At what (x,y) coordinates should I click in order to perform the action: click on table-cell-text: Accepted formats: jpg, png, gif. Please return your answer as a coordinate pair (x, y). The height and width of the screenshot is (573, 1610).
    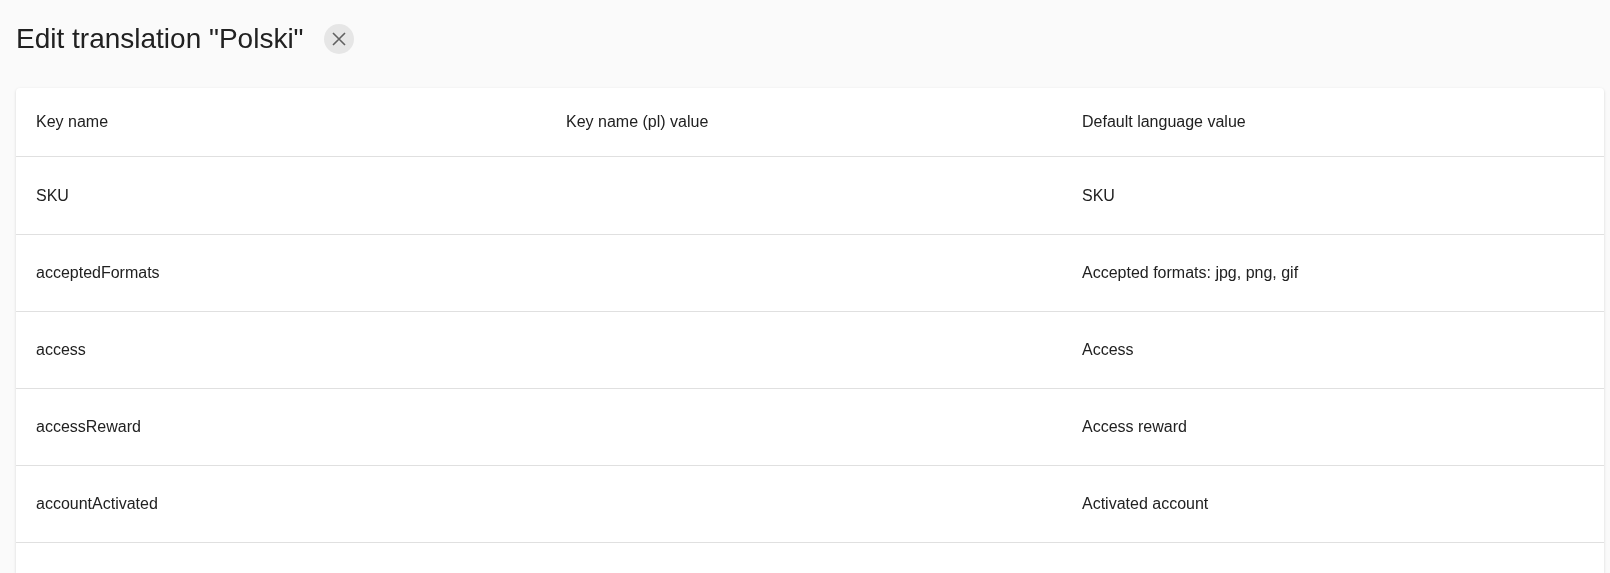
    Looking at the image, I should click on (1191, 273).